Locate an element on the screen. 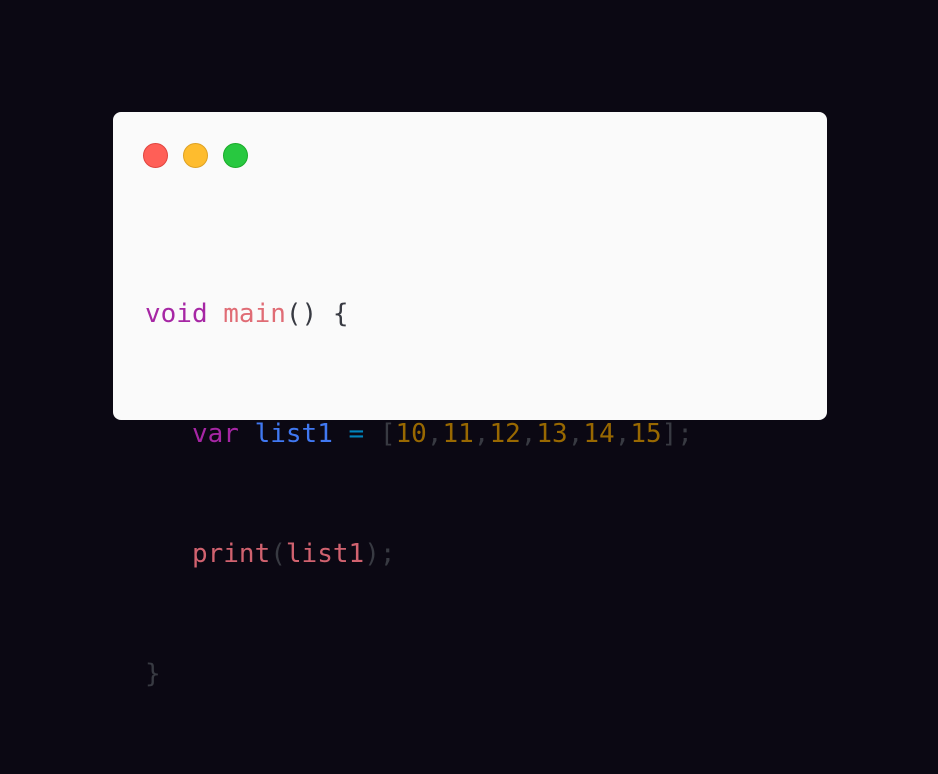  paren-open: ( is located at coordinates (278, 554).